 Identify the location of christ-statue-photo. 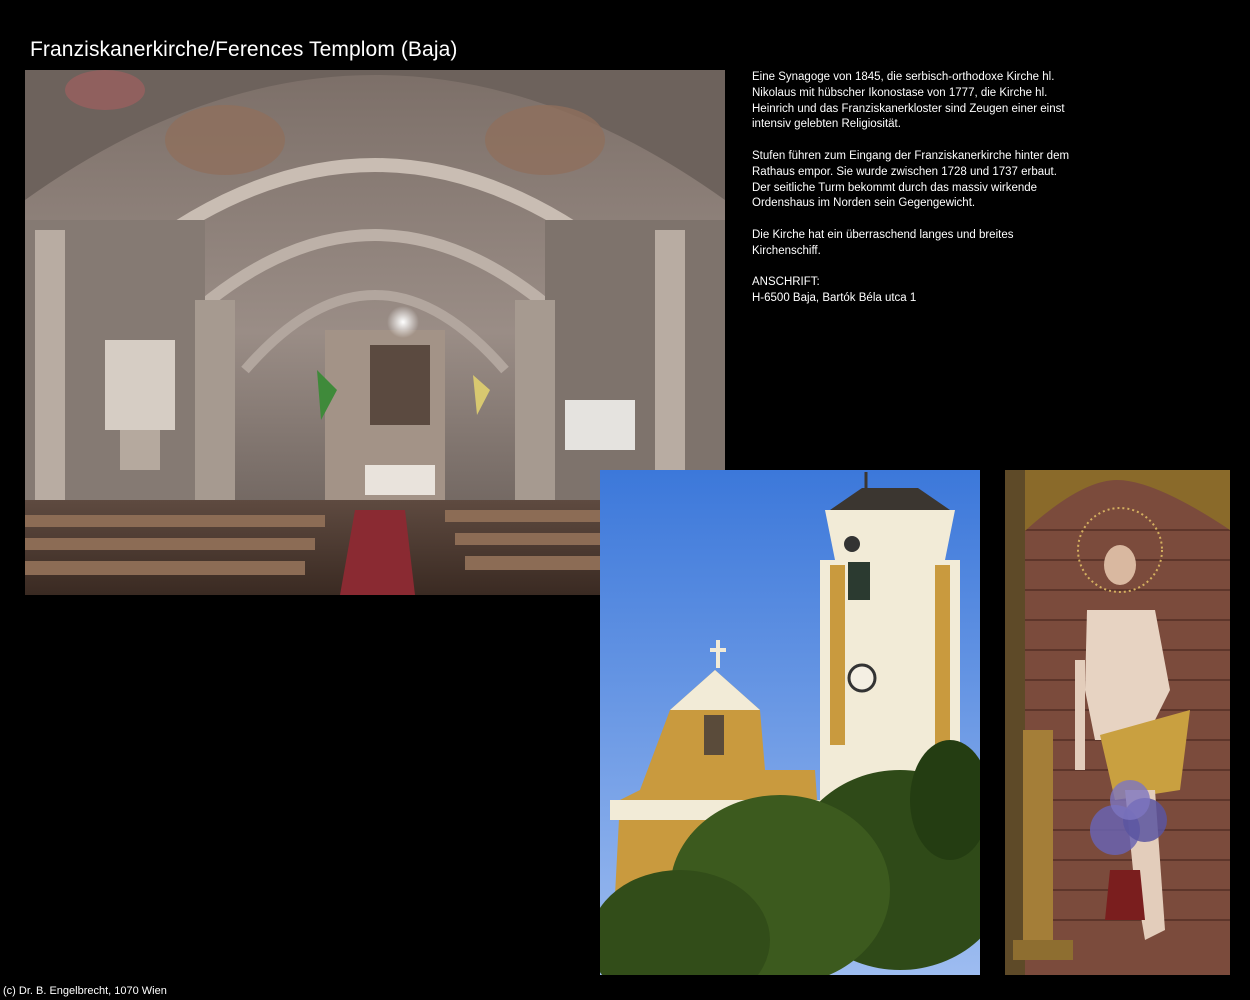
(1117, 722).